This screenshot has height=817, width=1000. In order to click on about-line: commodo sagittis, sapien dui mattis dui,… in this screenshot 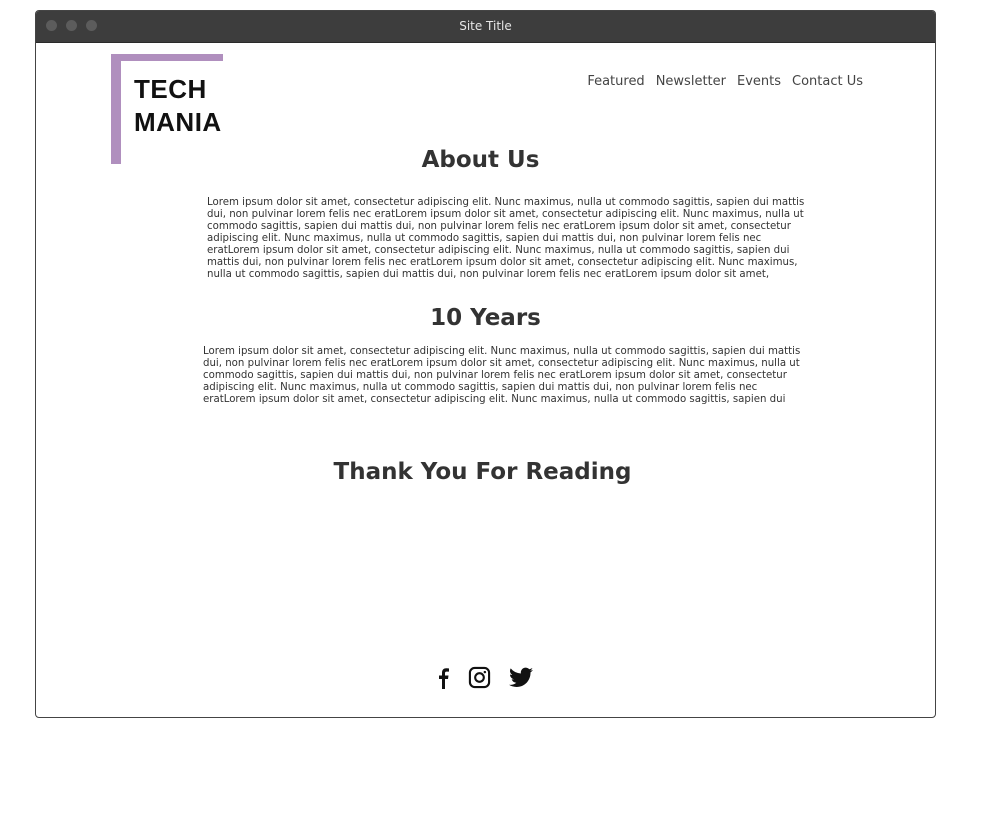, I will do `click(499, 226)`.